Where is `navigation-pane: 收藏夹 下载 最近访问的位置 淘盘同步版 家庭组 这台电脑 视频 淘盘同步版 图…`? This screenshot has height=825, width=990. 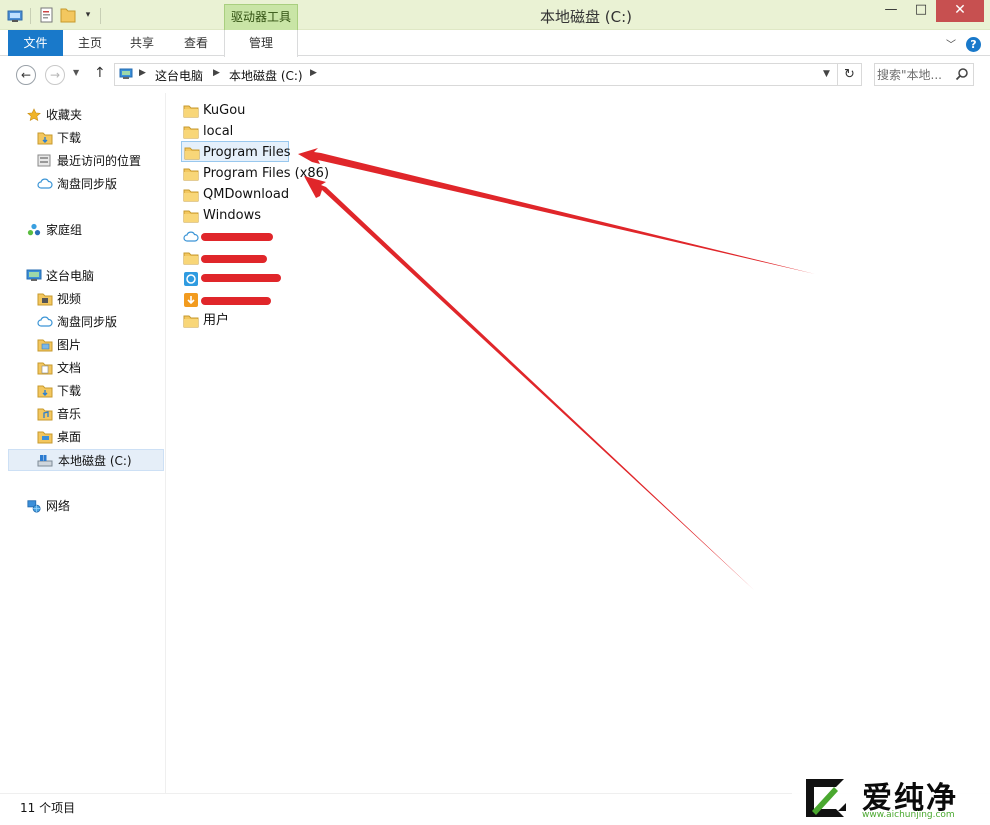
navigation-pane: 收藏夹 下载 最近访问的位置 淘盘同步版 家庭组 这台电脑 视频 淘盘同步版 图… is located at coordinates (83, 443).